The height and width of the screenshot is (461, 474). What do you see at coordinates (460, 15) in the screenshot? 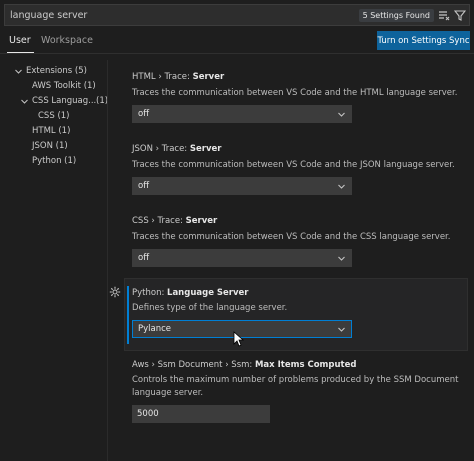
I see `filter-icon` at bounding box center [460, 15].